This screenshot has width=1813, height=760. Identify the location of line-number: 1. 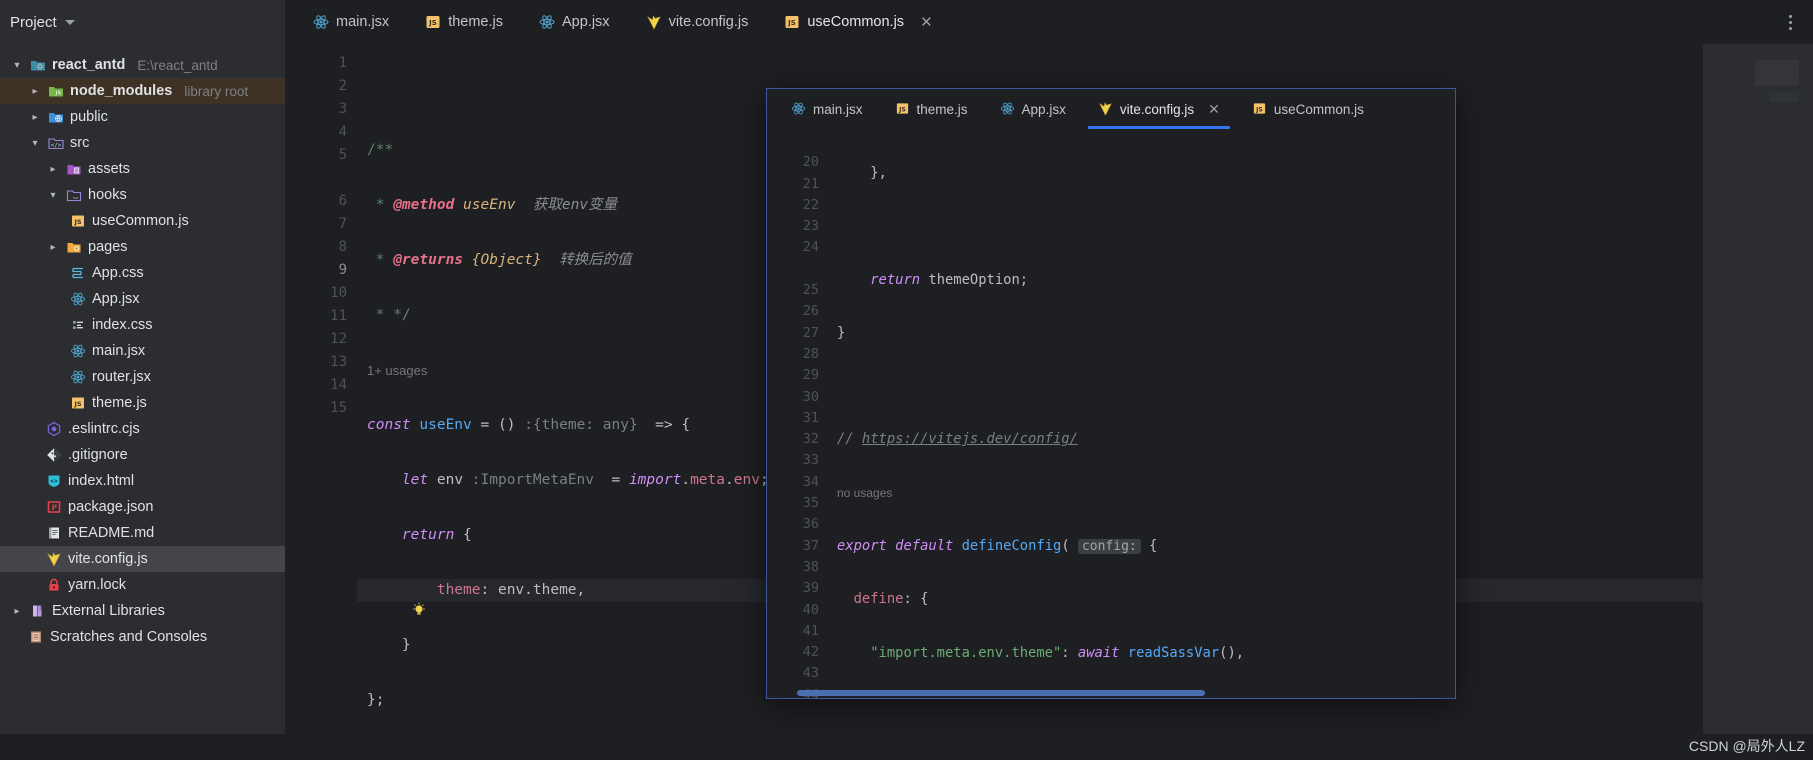
(342, 63).